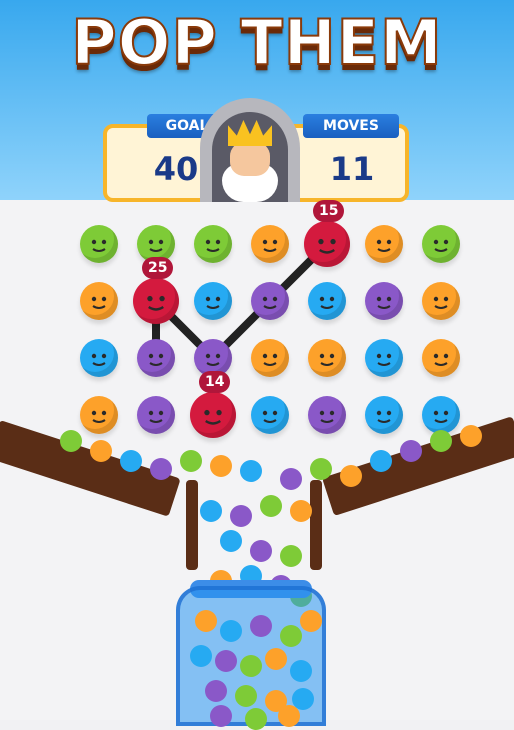  What do you see at coordinates (316, 525) in the screenshot?
I see `right-post` at bounding box center [316, 525].